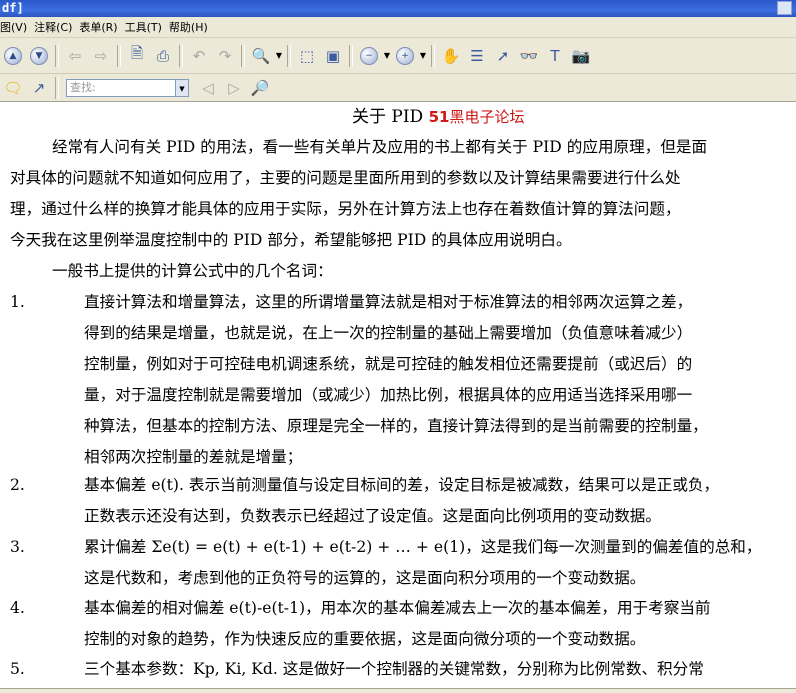  What do you see at coordinates (398, 27) in the screenshot?
I see `menu-bar: 图(V) 注释(C) 表单(R) 工具(T) 帮助(H)` at bounding box center [398, 27].